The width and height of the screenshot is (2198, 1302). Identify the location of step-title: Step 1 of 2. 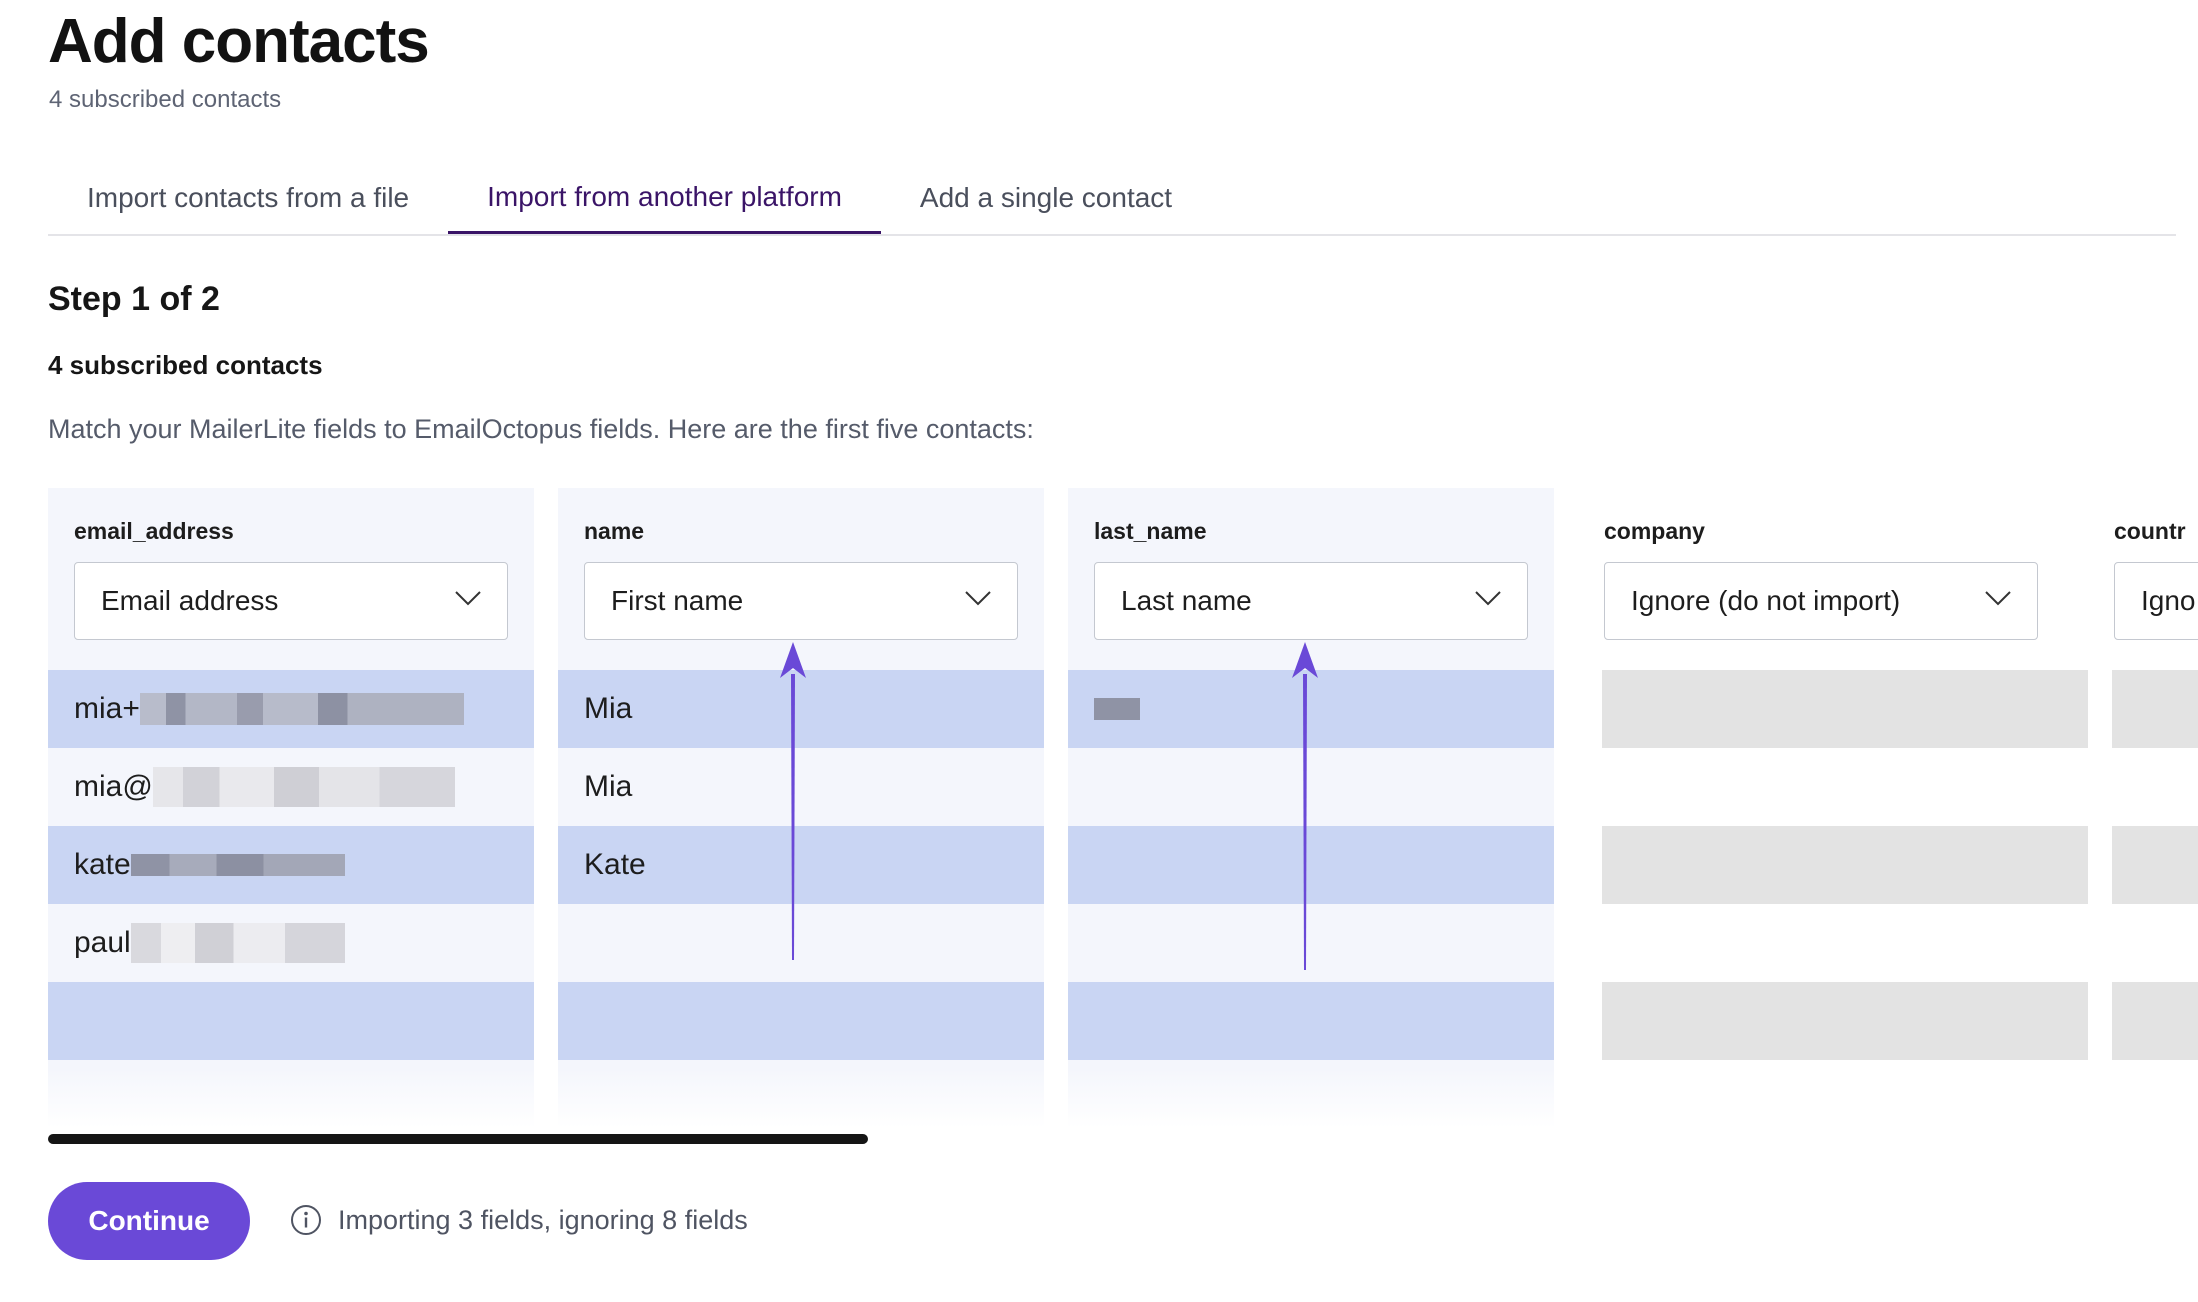
(134, 299).